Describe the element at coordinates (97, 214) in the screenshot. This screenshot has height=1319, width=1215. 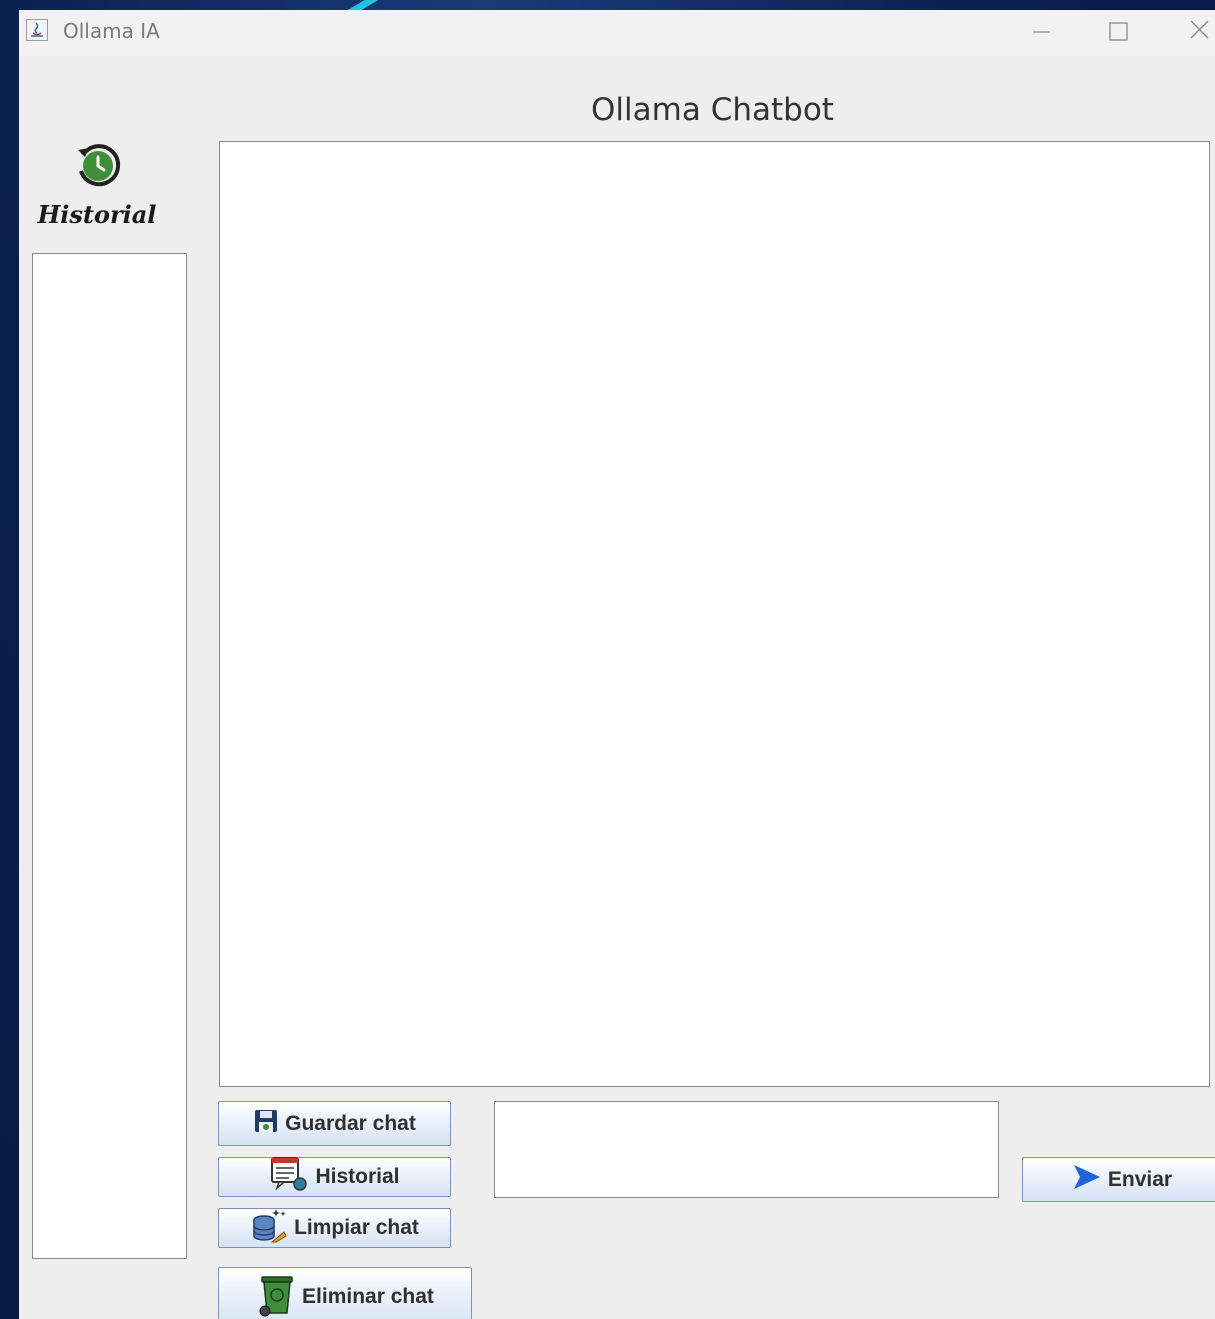
I see `history-heading: Historial` at that location.